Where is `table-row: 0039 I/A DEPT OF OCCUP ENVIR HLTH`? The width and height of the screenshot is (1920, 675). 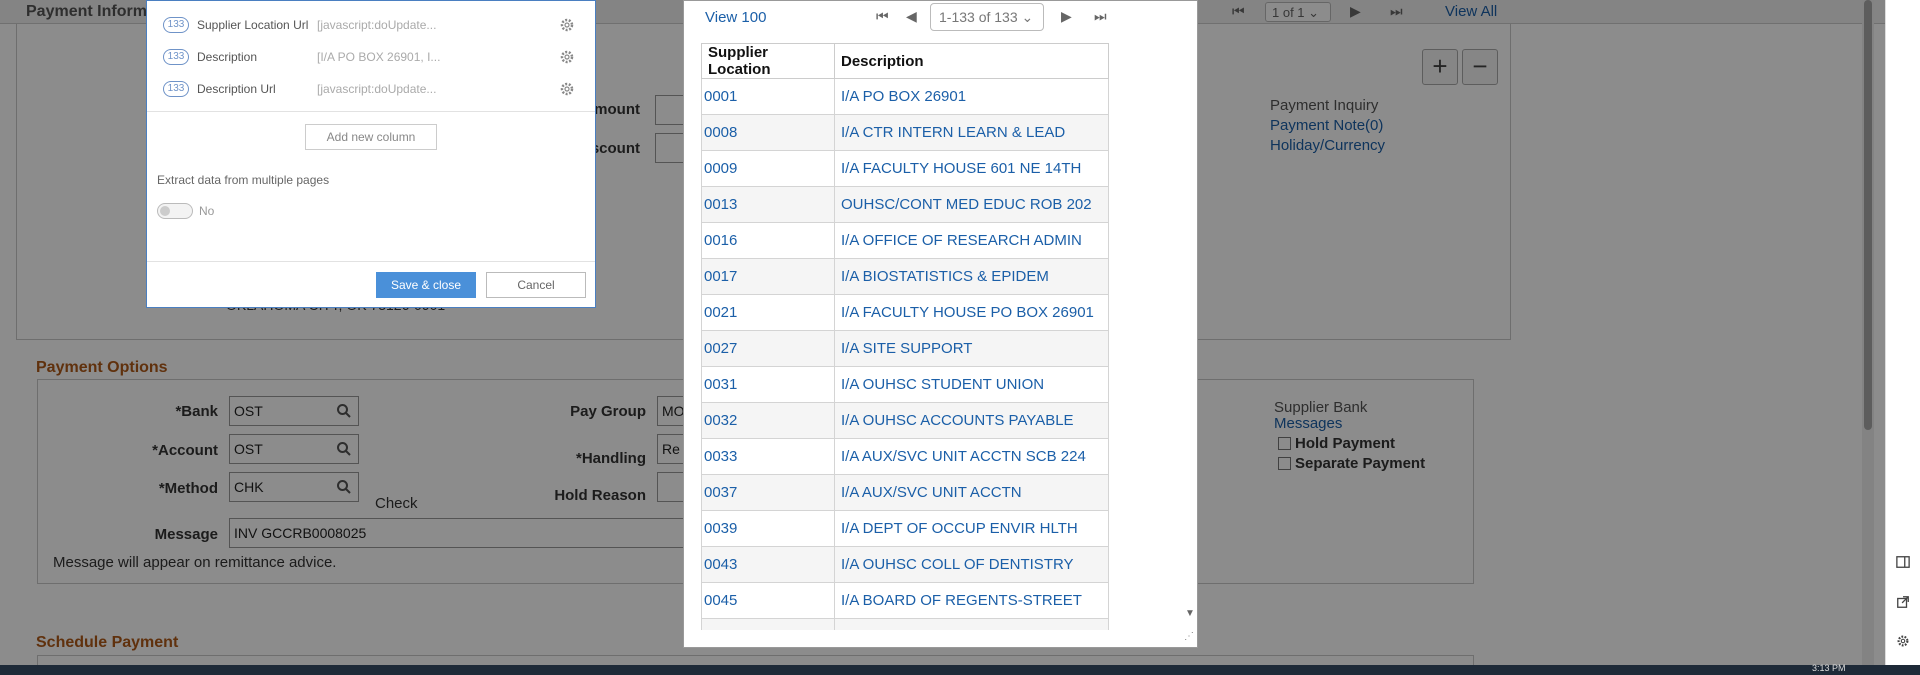 table-row: 0039 I/A DEPT OF OCCUP ENVIR HLTH is located at coordinates (905, 528).